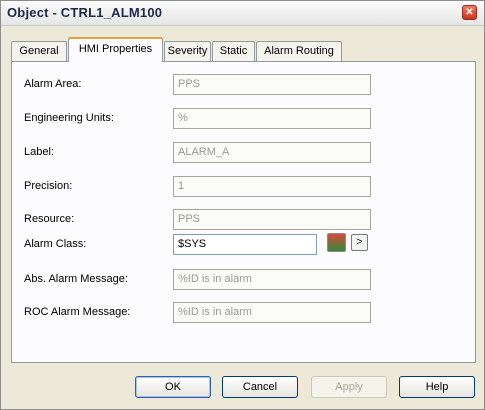 The width and height of the screenshot is (485, 410). I want to click on abs-alarm-message-field: %ID is in alarm, so click(272, 279).